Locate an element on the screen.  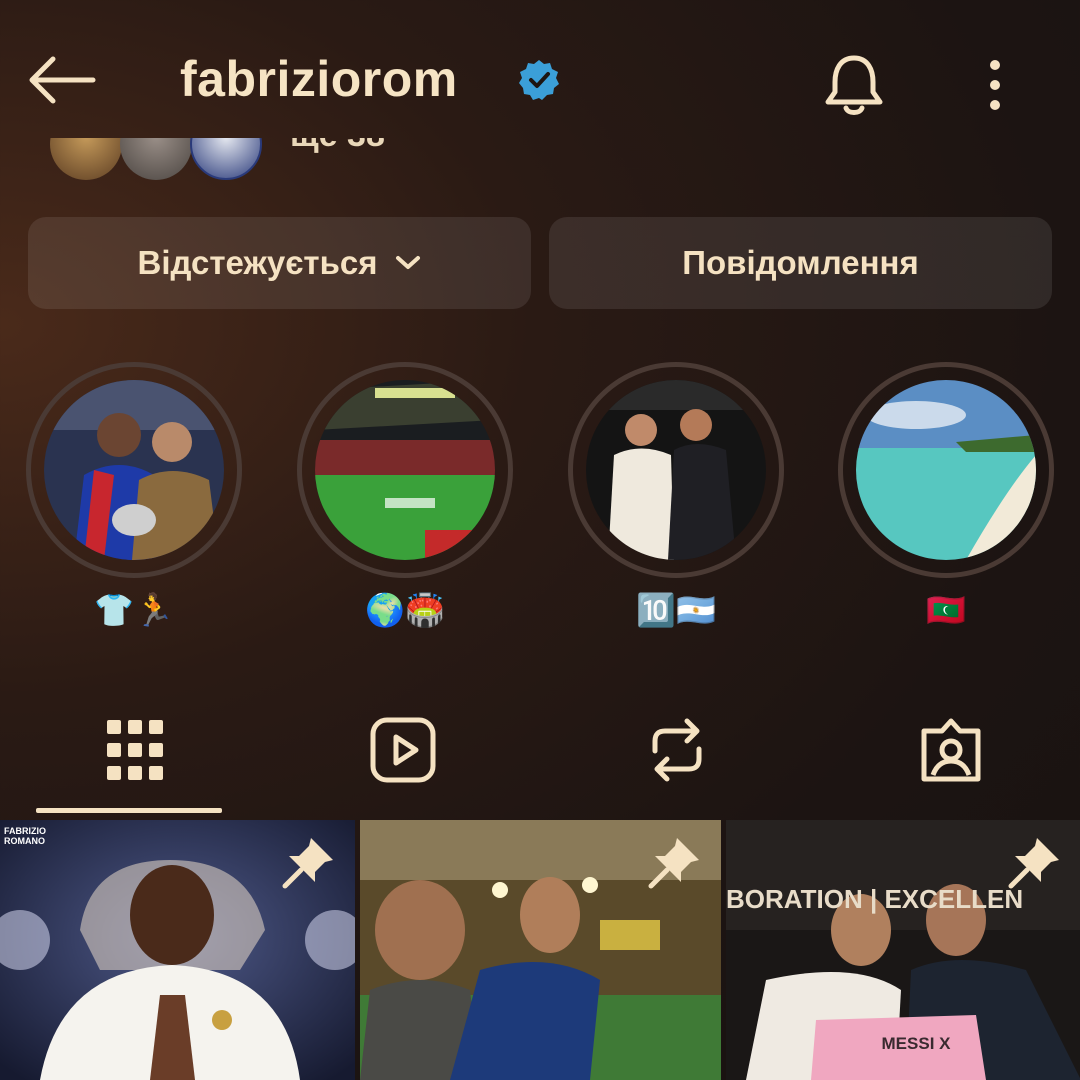
more-options-button is located at coordinates (995, 85).